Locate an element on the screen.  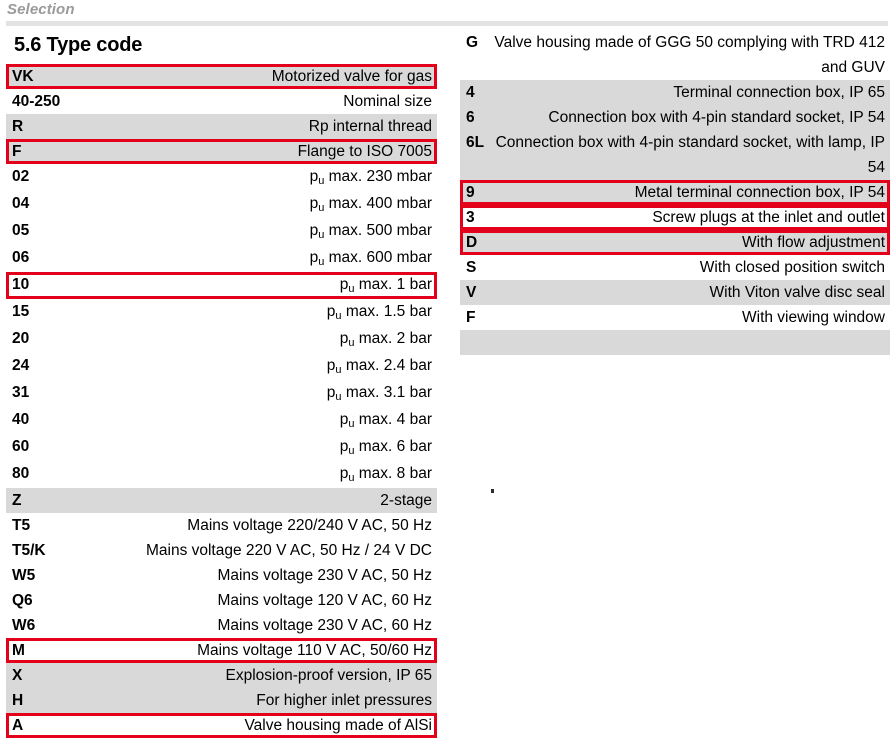
table-row: W5 Mains voltage 230 V AC, 50 Hz is located at coordinates (221, 575).